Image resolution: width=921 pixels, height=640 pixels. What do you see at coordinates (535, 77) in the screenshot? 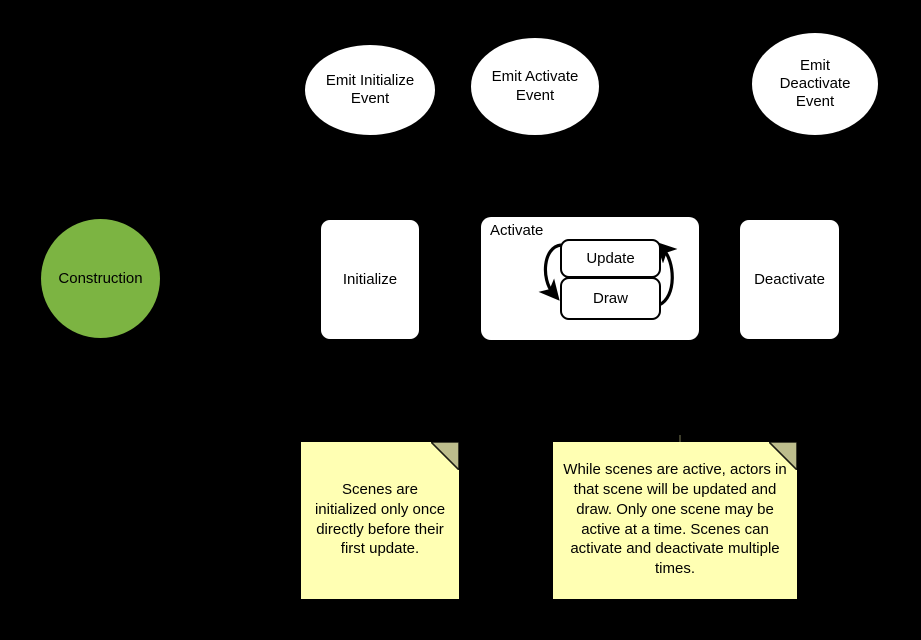
I see `event-label-line: Emit Activate` at bounding box center [535, 77].